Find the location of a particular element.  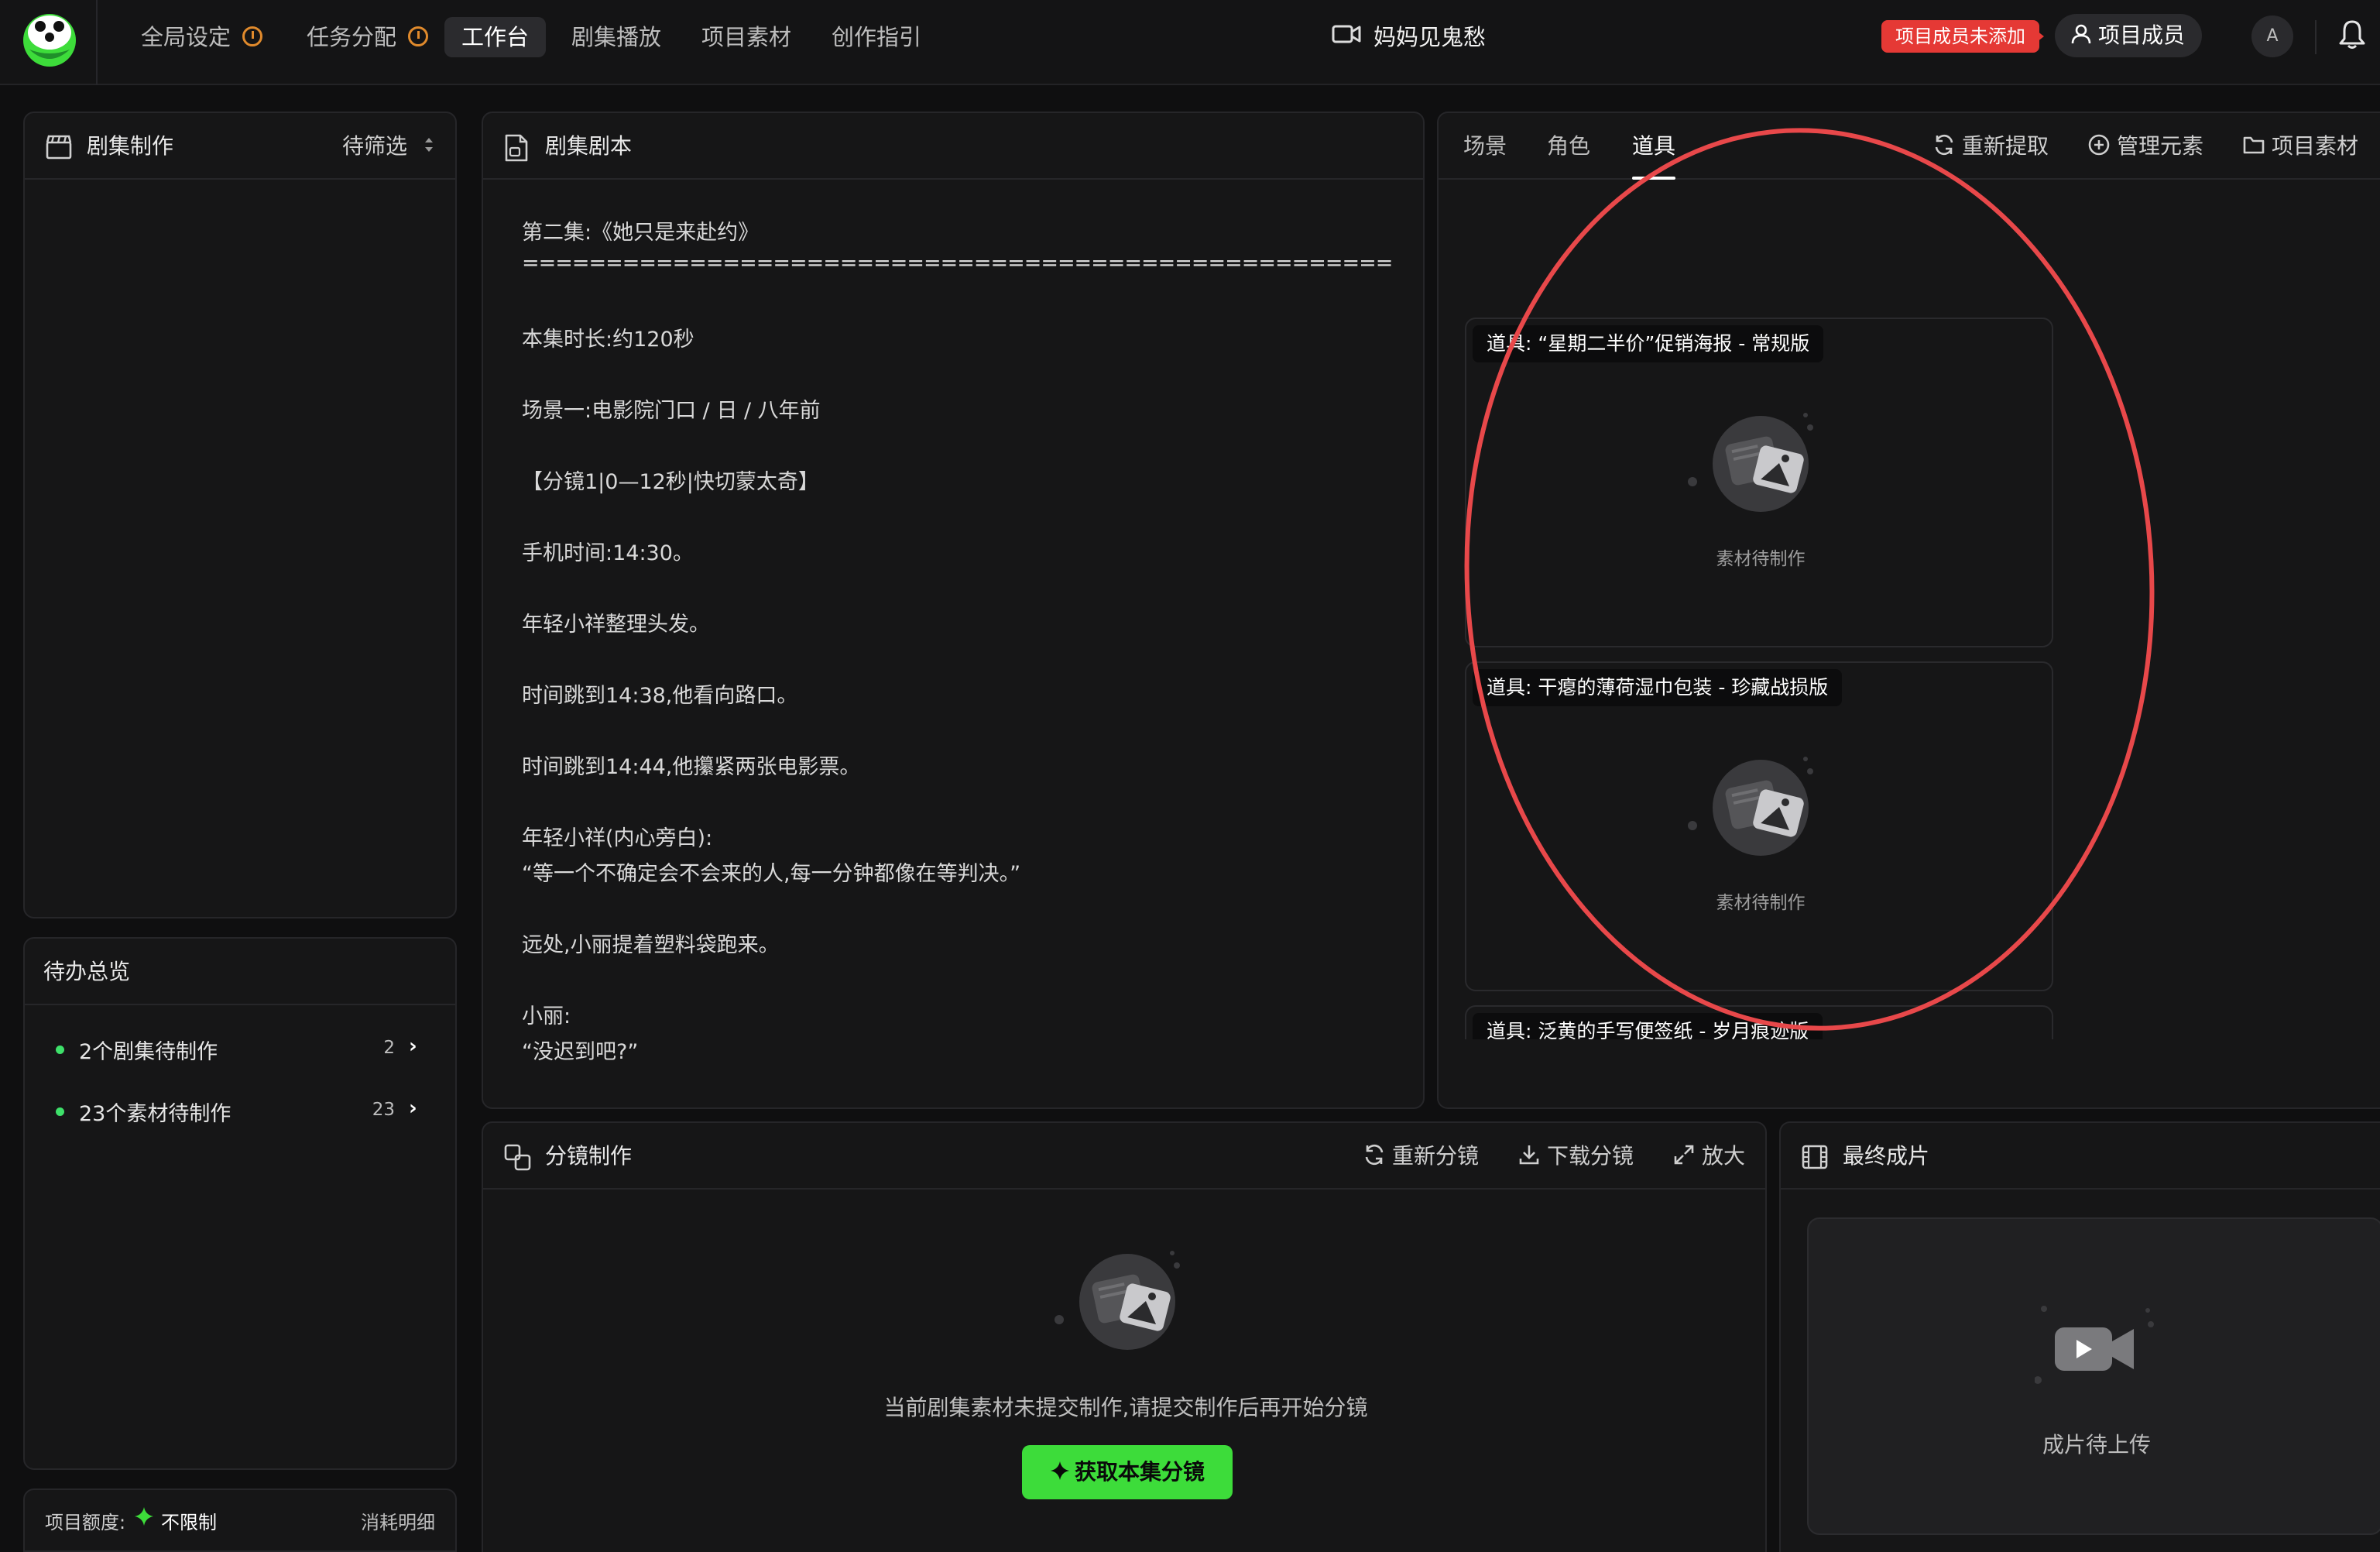

app-logo is located at coordinates (50, 40).